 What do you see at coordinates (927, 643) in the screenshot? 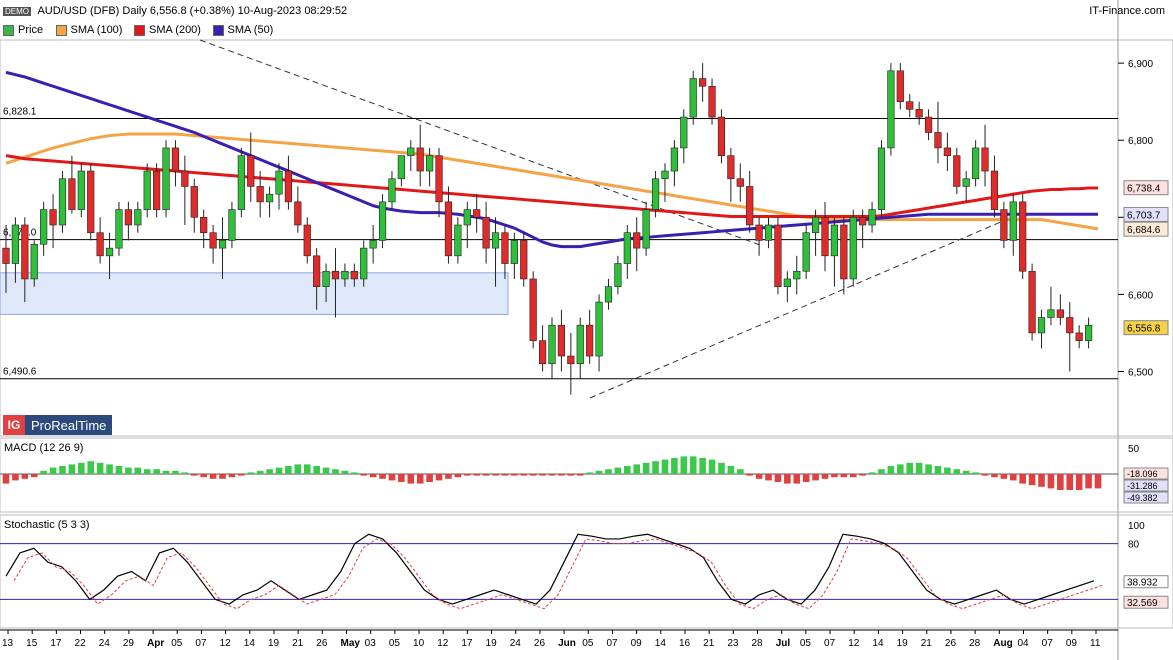
I see `x-tick-label: 21` at bounding box center [927, 643].